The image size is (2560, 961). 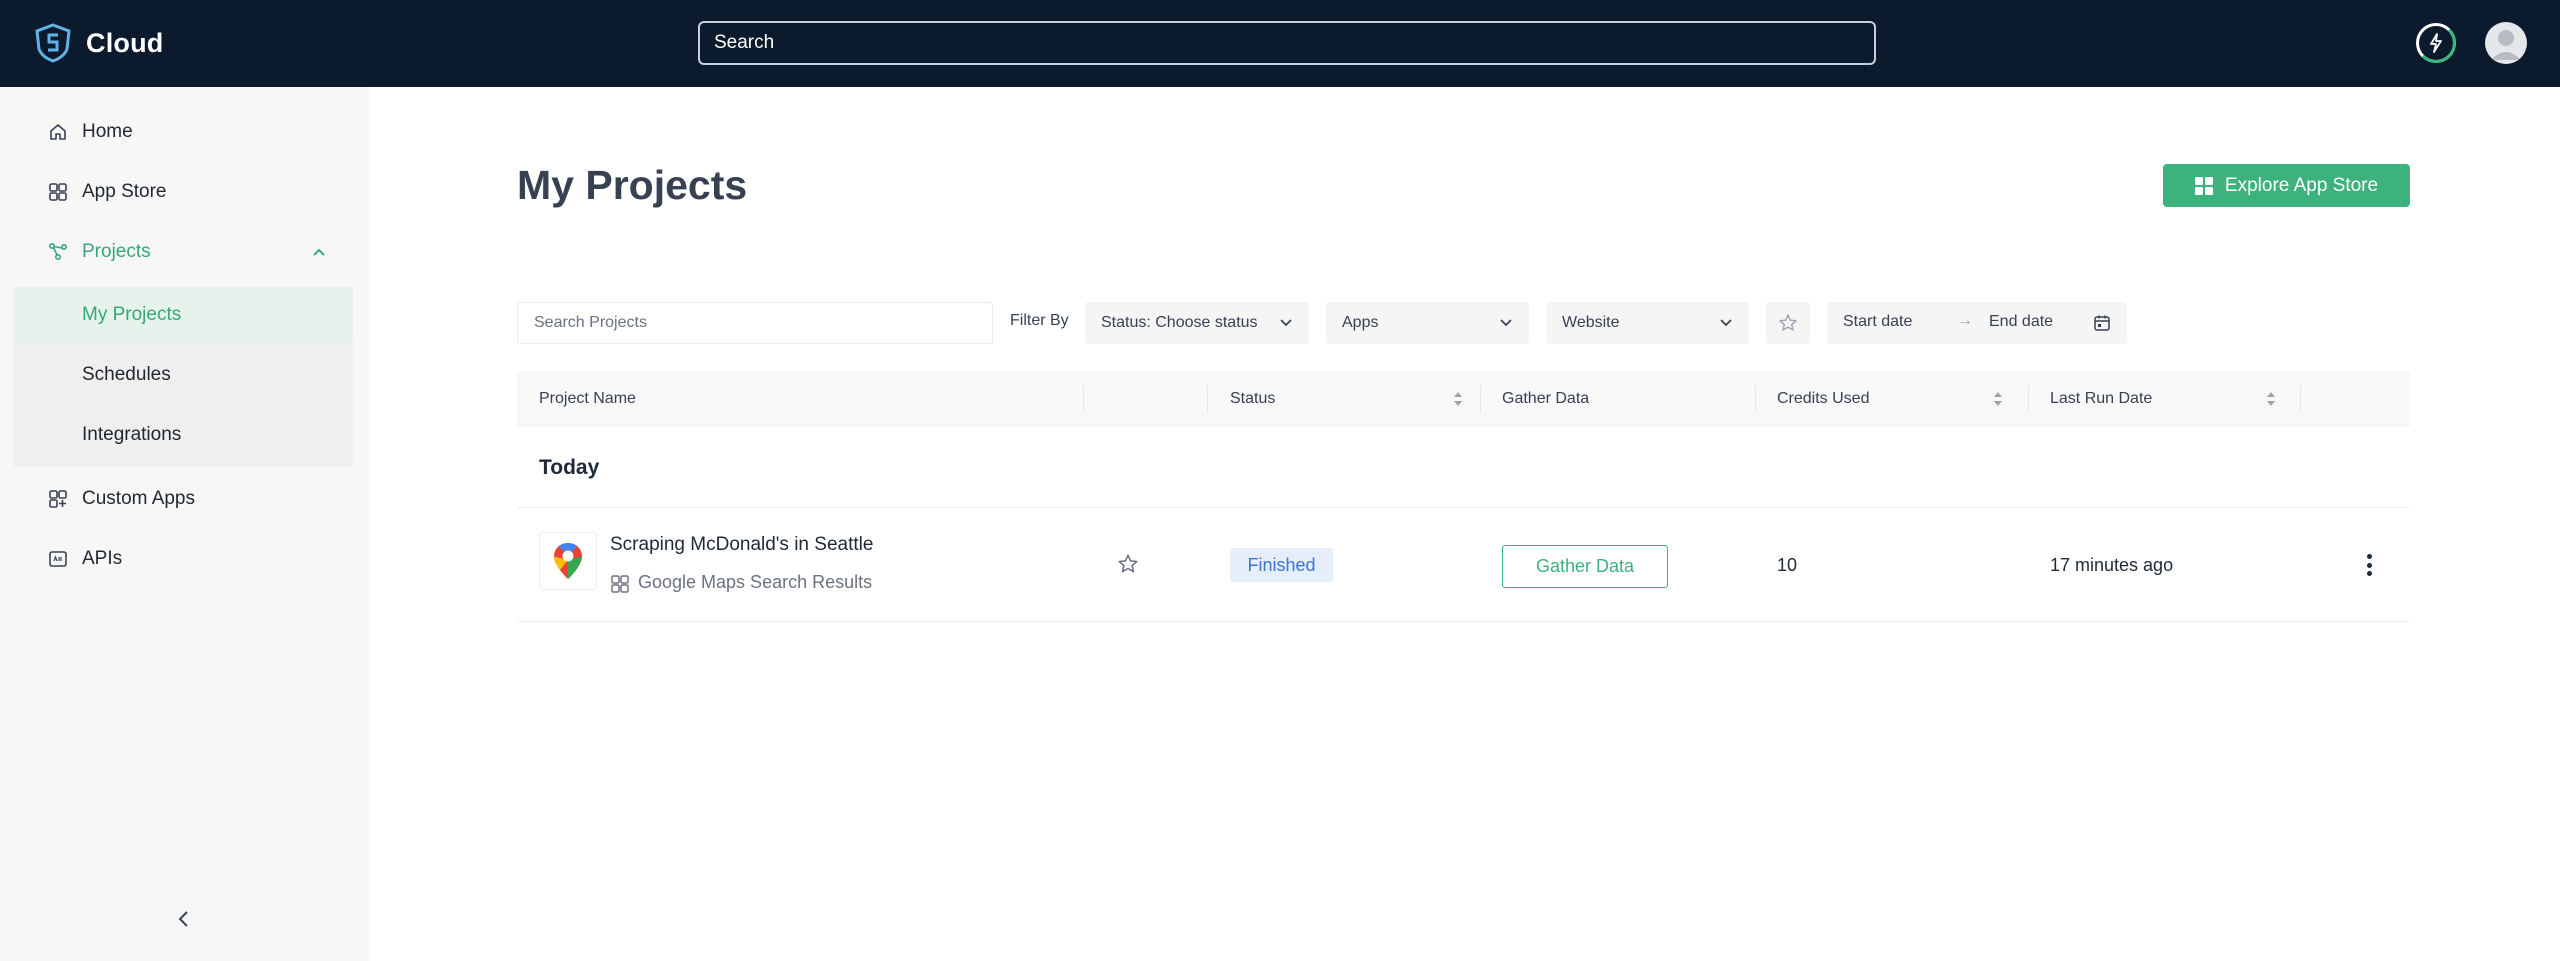 What do you see at coordinates (102, 558) in the screenshot?
I see `sidebar-item-label: APIs` at bounding box center [102, 558].